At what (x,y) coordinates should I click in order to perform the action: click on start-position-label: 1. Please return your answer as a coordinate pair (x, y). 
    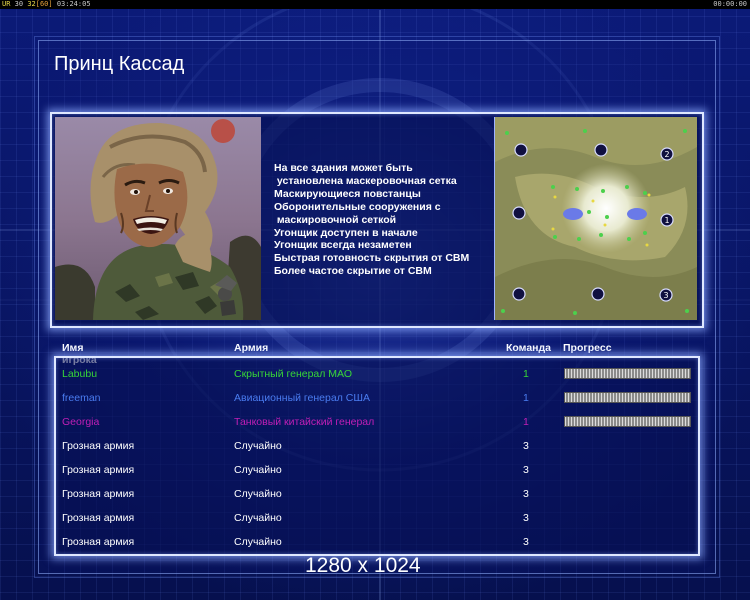
    Looking at the image, I should click on (666, 220).